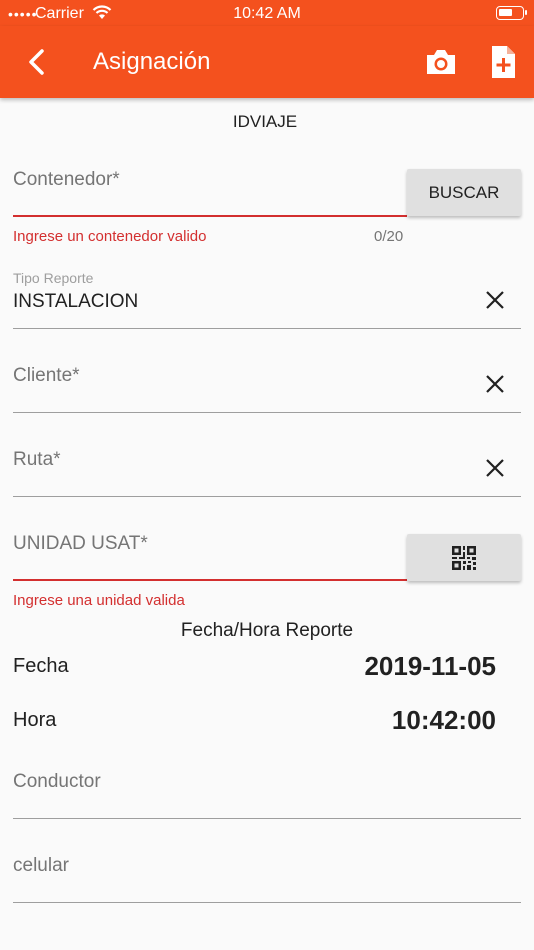 The width and height of the screenshot is (534, 950). I want to click on add-document-icon, so click(503, 62).